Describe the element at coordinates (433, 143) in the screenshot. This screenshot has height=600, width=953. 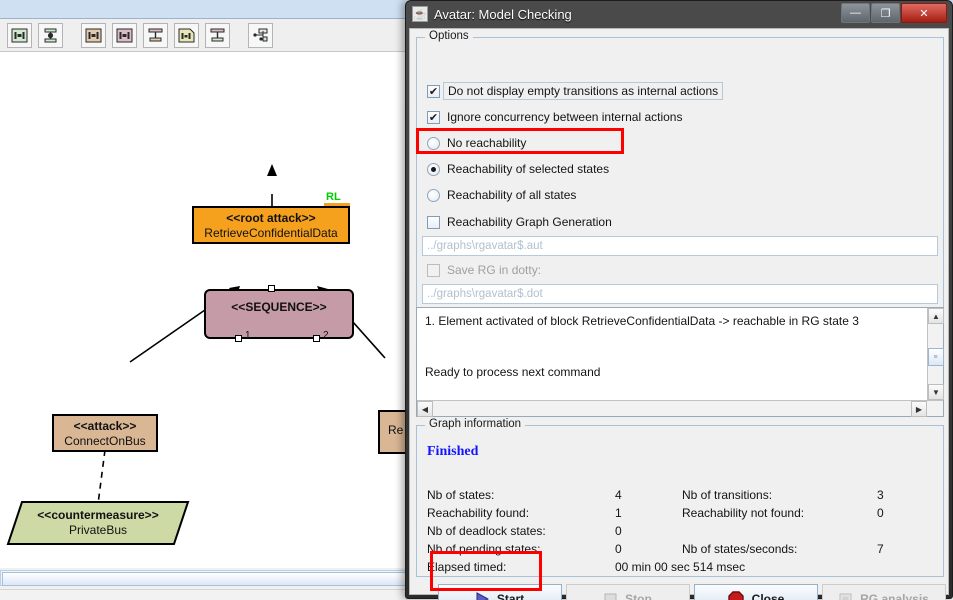
I see `radio-no-reachability` at that location.